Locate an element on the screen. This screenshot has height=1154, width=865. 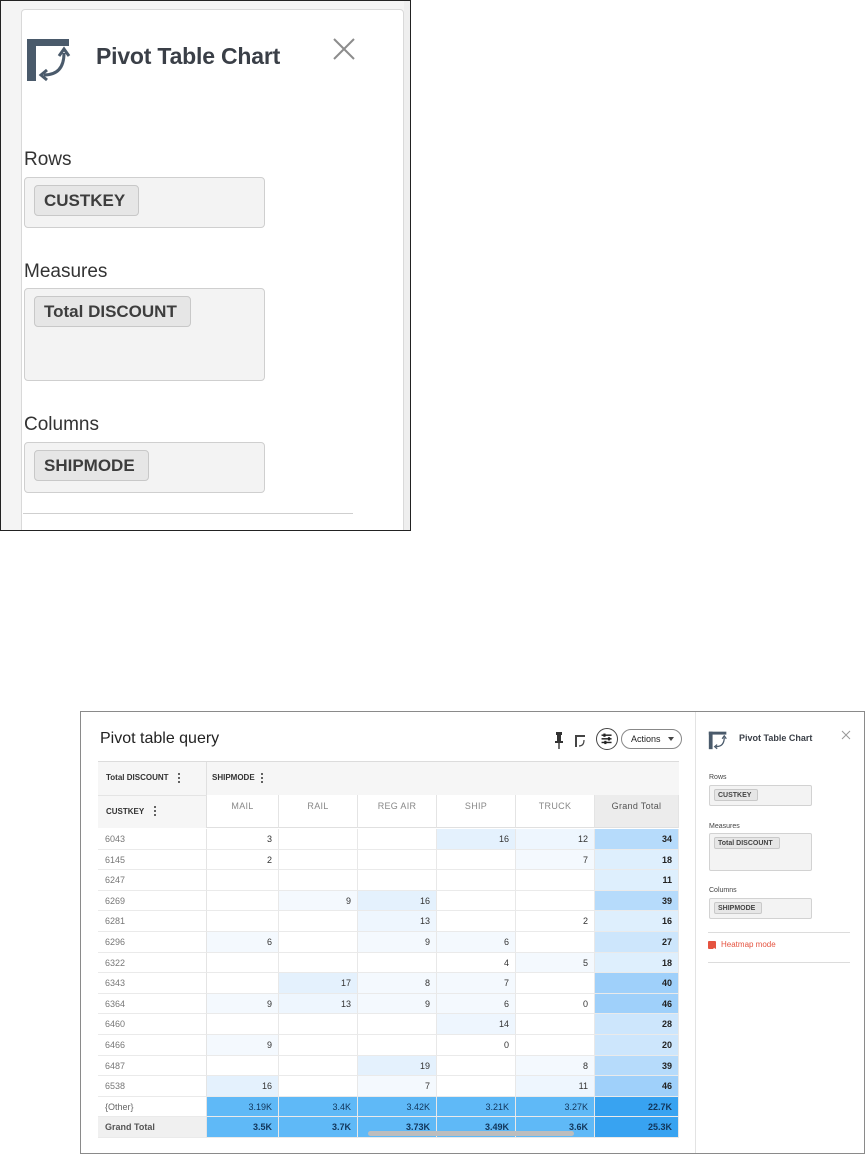
table-row: 6281 13 2 16 is located at coordinates (388, 921).